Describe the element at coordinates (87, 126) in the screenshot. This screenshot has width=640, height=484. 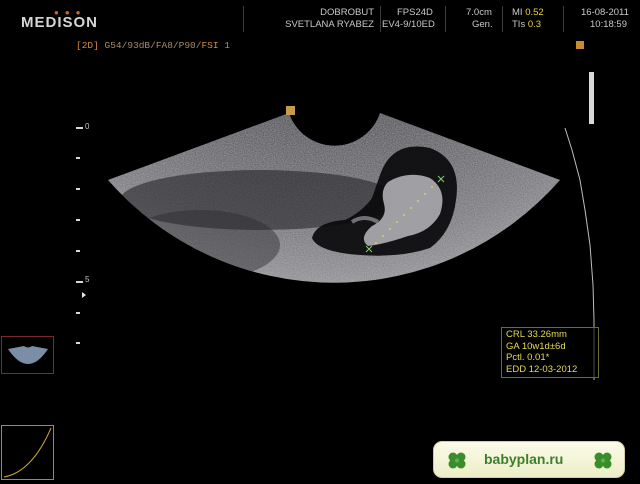
I see `depth-label-0: 0` at that location.